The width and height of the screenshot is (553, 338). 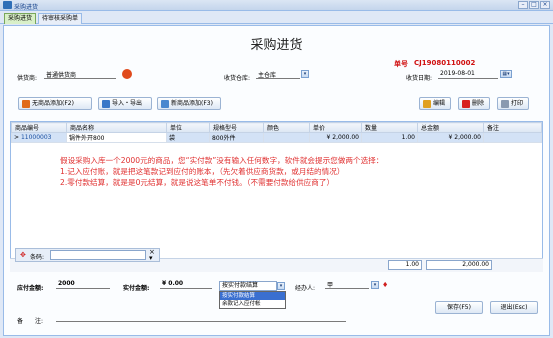 What do you see at coordinates (30, 321) in the screenshot?
I see `remark-label: 备 注:` at bounding box center [30, 321].